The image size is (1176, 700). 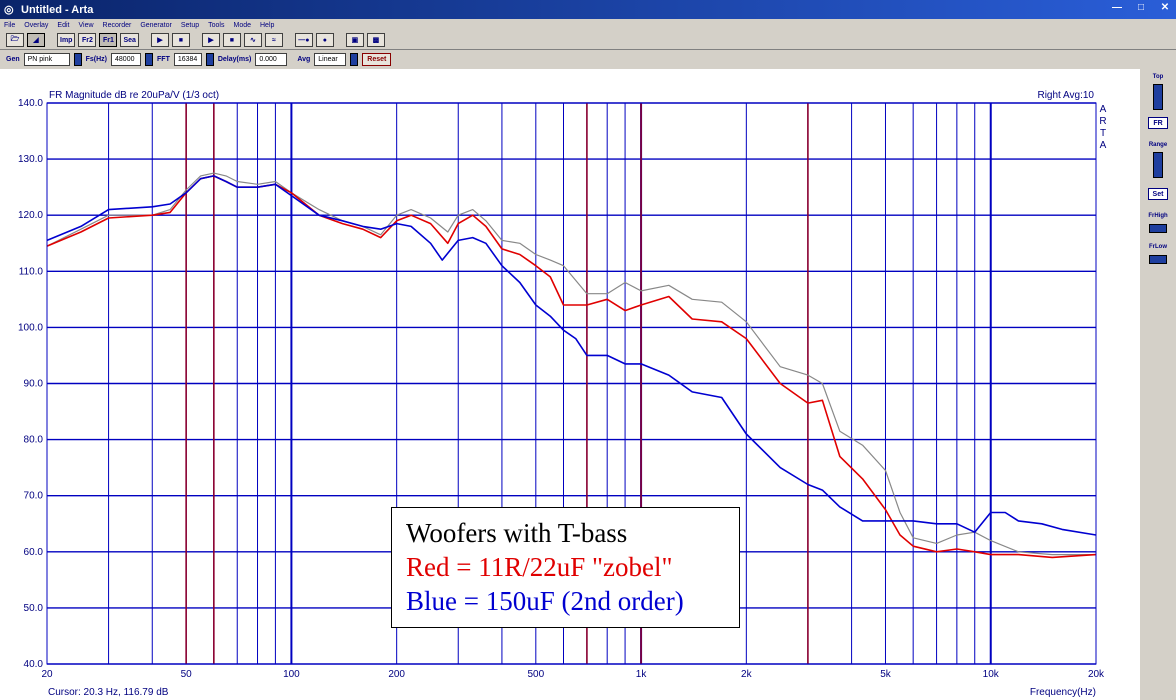 I want to click on x-tick-label: 200, so click(x=396, y=674).